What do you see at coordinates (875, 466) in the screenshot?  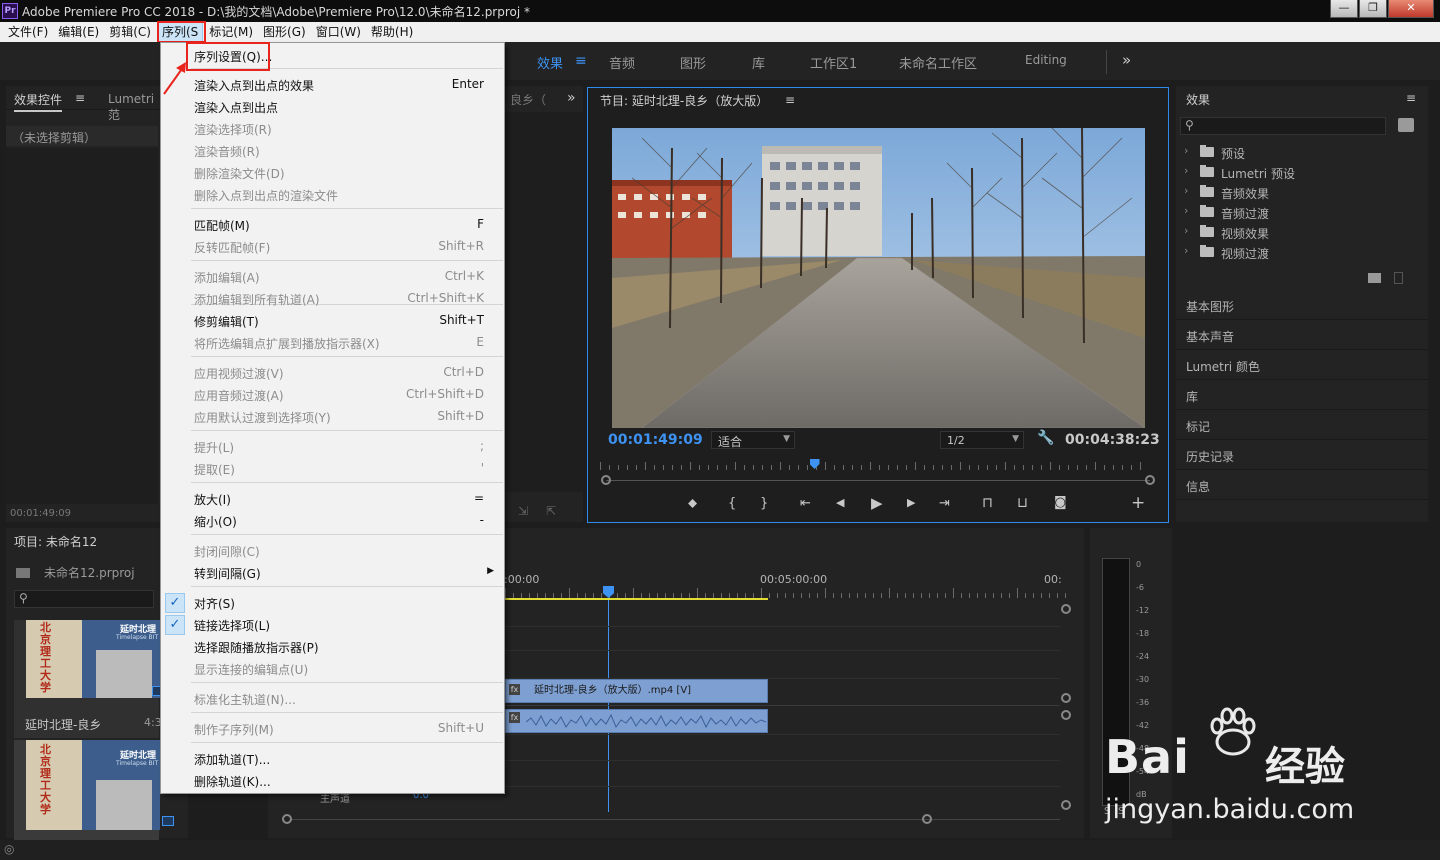 I see `program-time-ruler` at bounding box center [875, 466].